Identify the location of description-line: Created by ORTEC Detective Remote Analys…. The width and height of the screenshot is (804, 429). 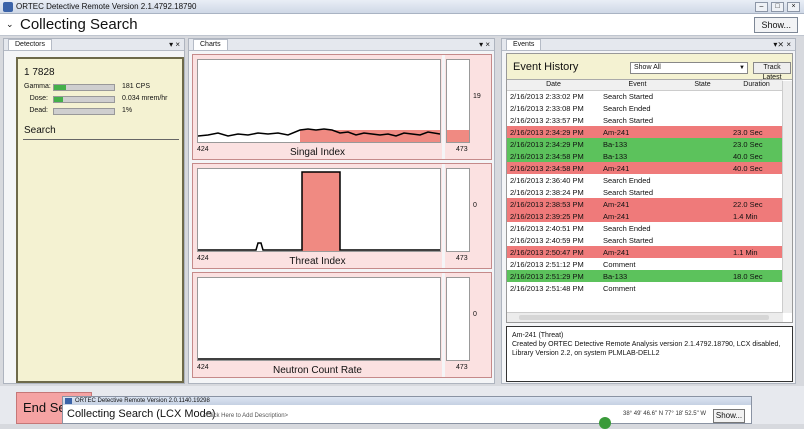
(646, 344).